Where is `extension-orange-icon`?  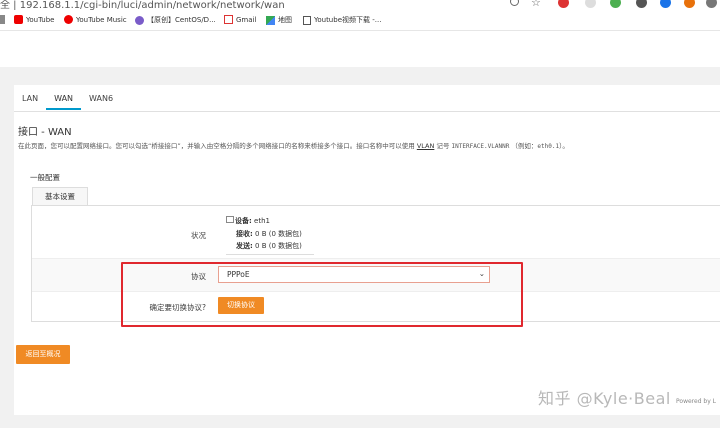 extension-orange-icon is located at coordinates (689, 4).